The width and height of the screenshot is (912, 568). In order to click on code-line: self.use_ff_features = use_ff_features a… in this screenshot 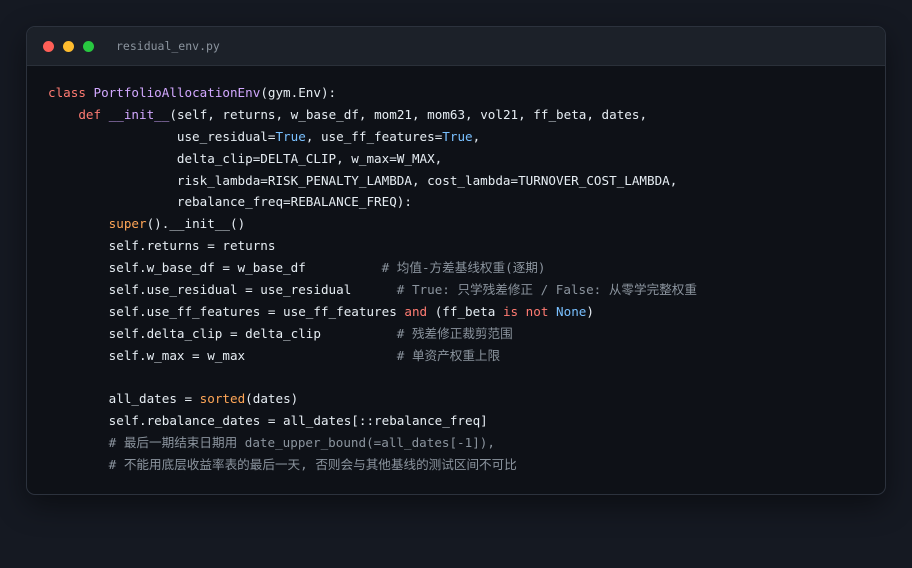, I will do `click(372, 312)`.